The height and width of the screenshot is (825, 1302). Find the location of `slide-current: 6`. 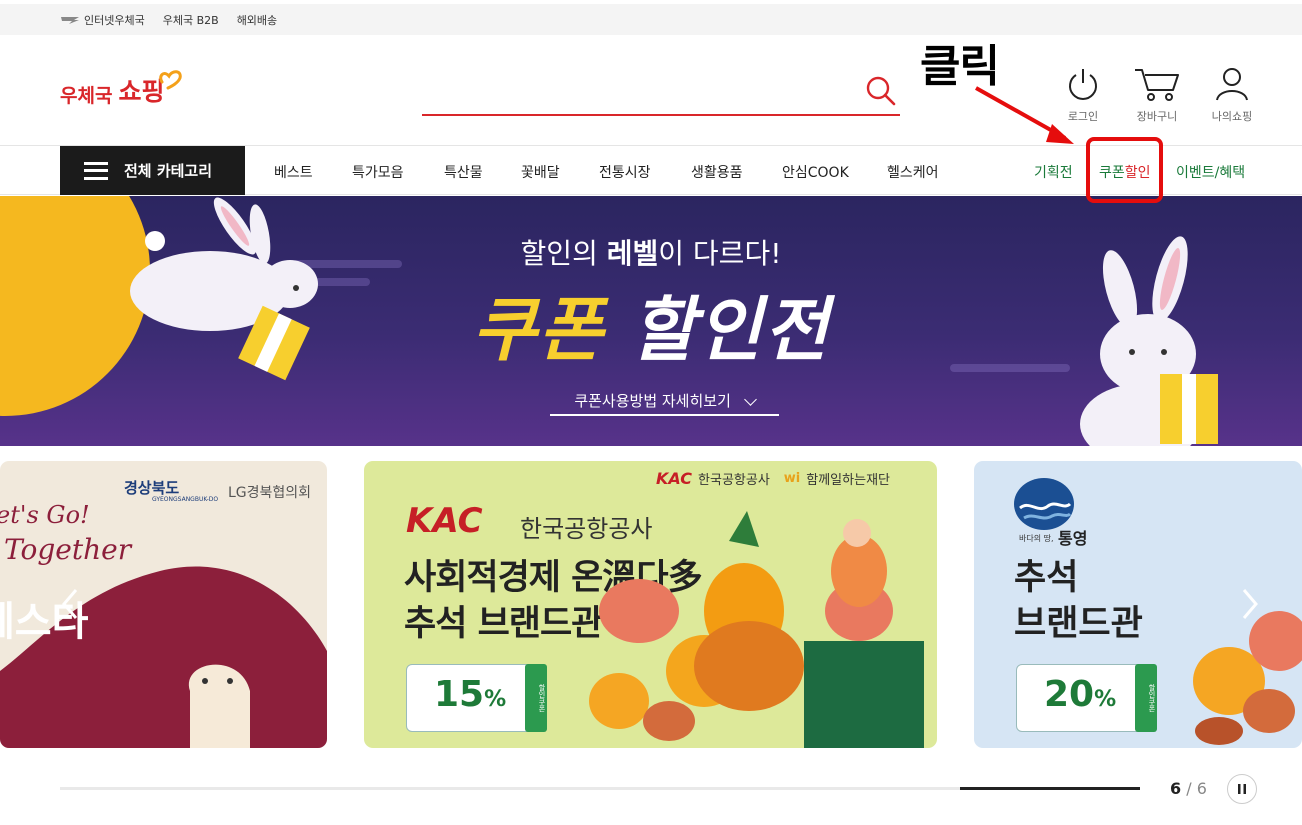

slide-current: 6 is located at coordinates (1176, 788).